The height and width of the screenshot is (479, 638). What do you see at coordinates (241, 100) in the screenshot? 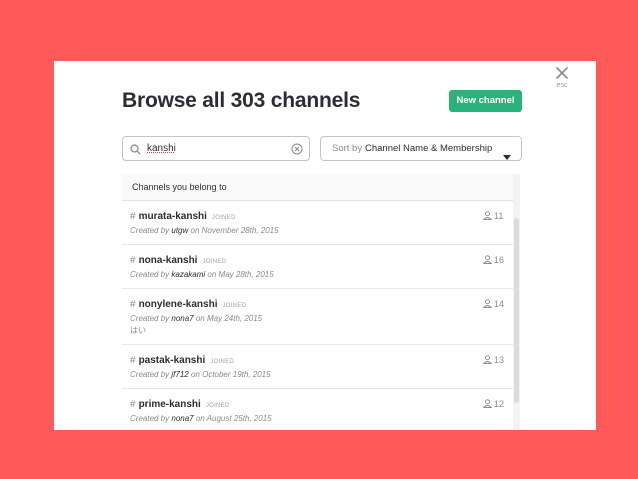
I see `modal-title: Browse all 303 channels` at bounding box center [241, 100].